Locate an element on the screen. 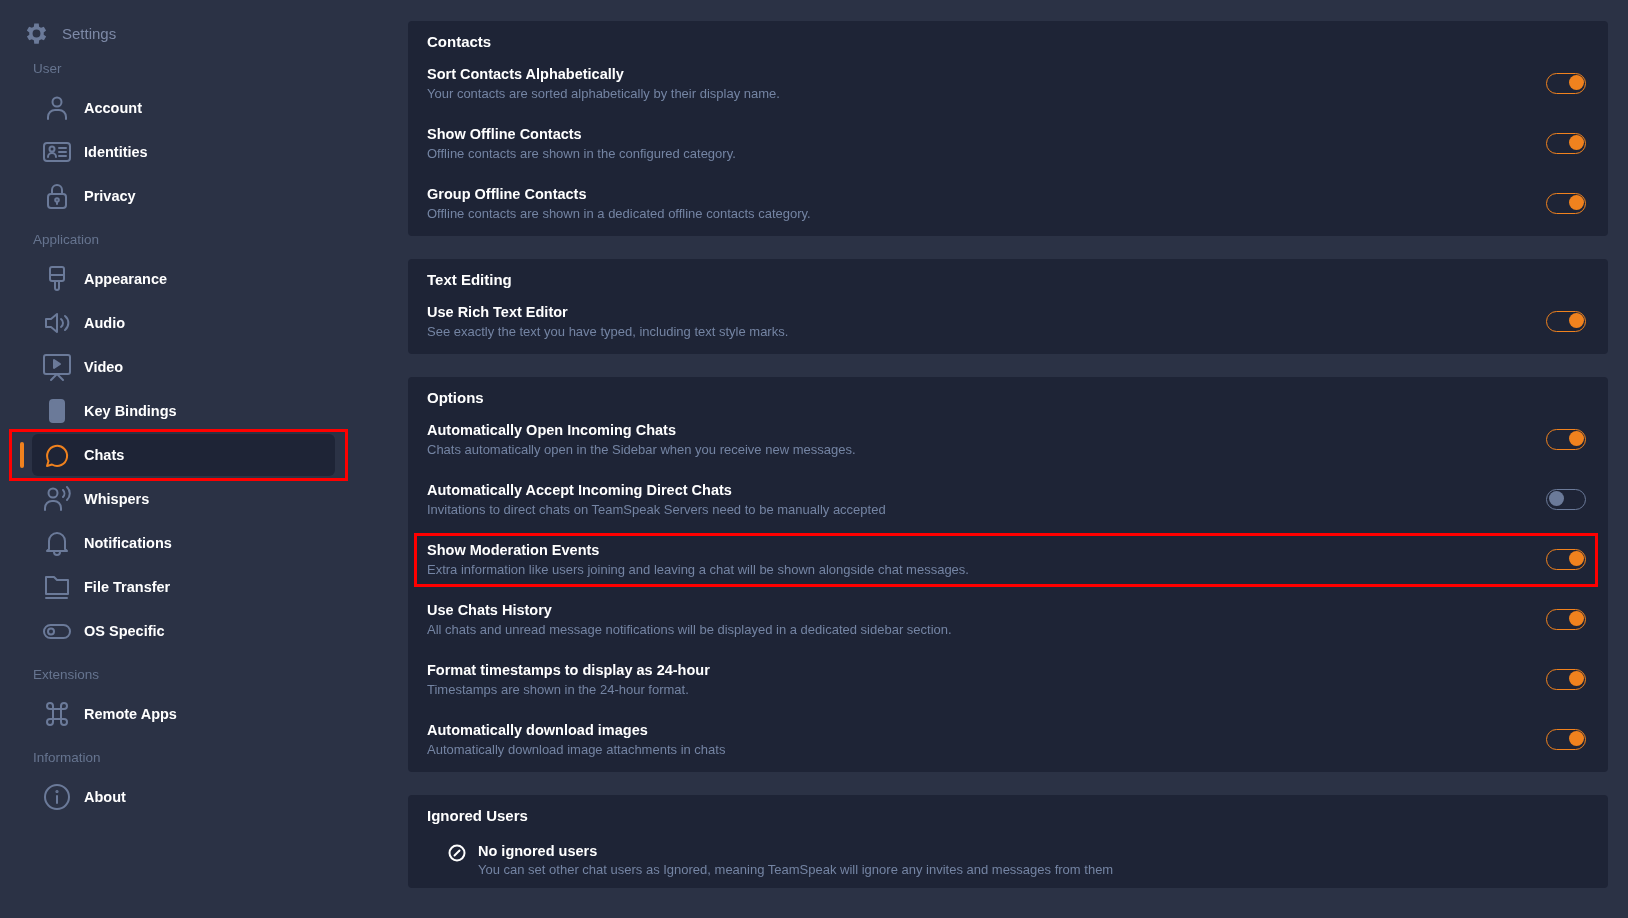 The image size is (1628, 918). setting-title: Sort Contacts Alphabetically is located at coordinates (526, 73).